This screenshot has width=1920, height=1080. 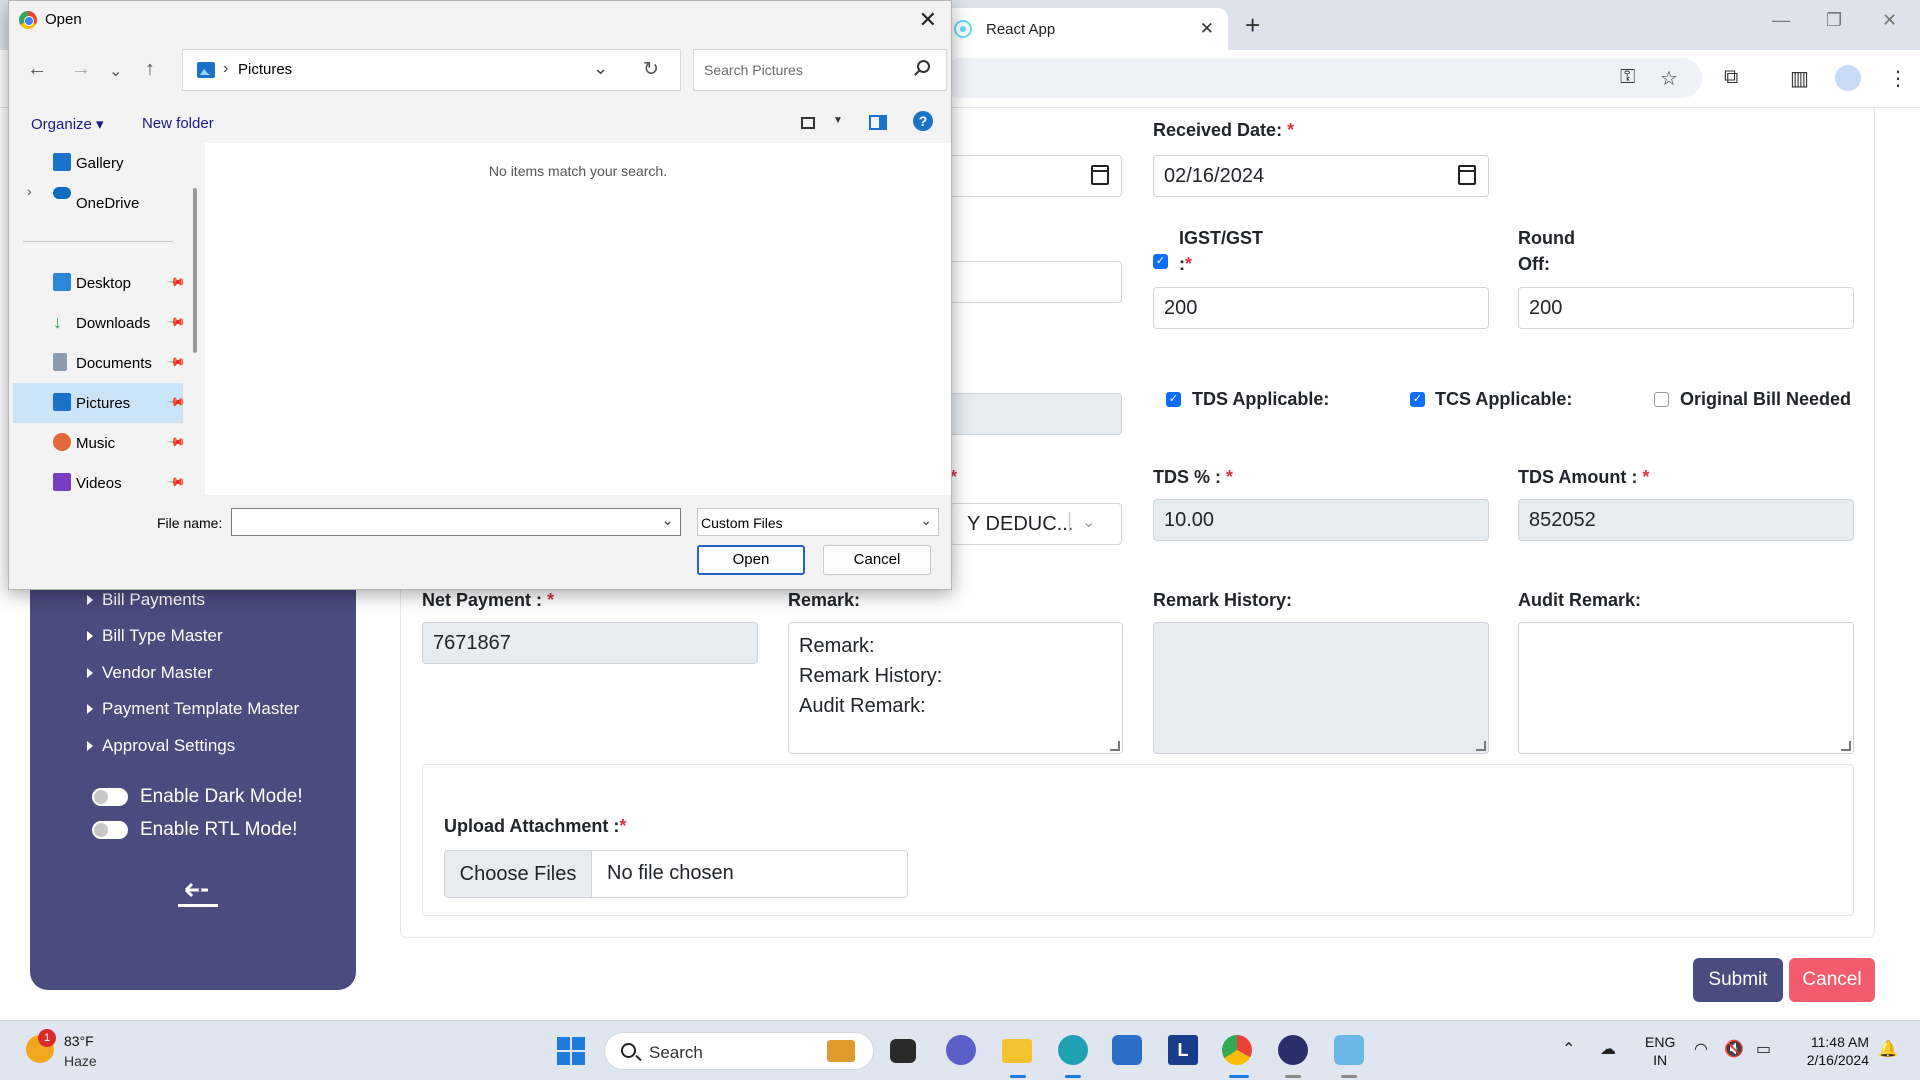 I want to click on file-name-chevron-icon: ⌄, so click(x=667, y=520).